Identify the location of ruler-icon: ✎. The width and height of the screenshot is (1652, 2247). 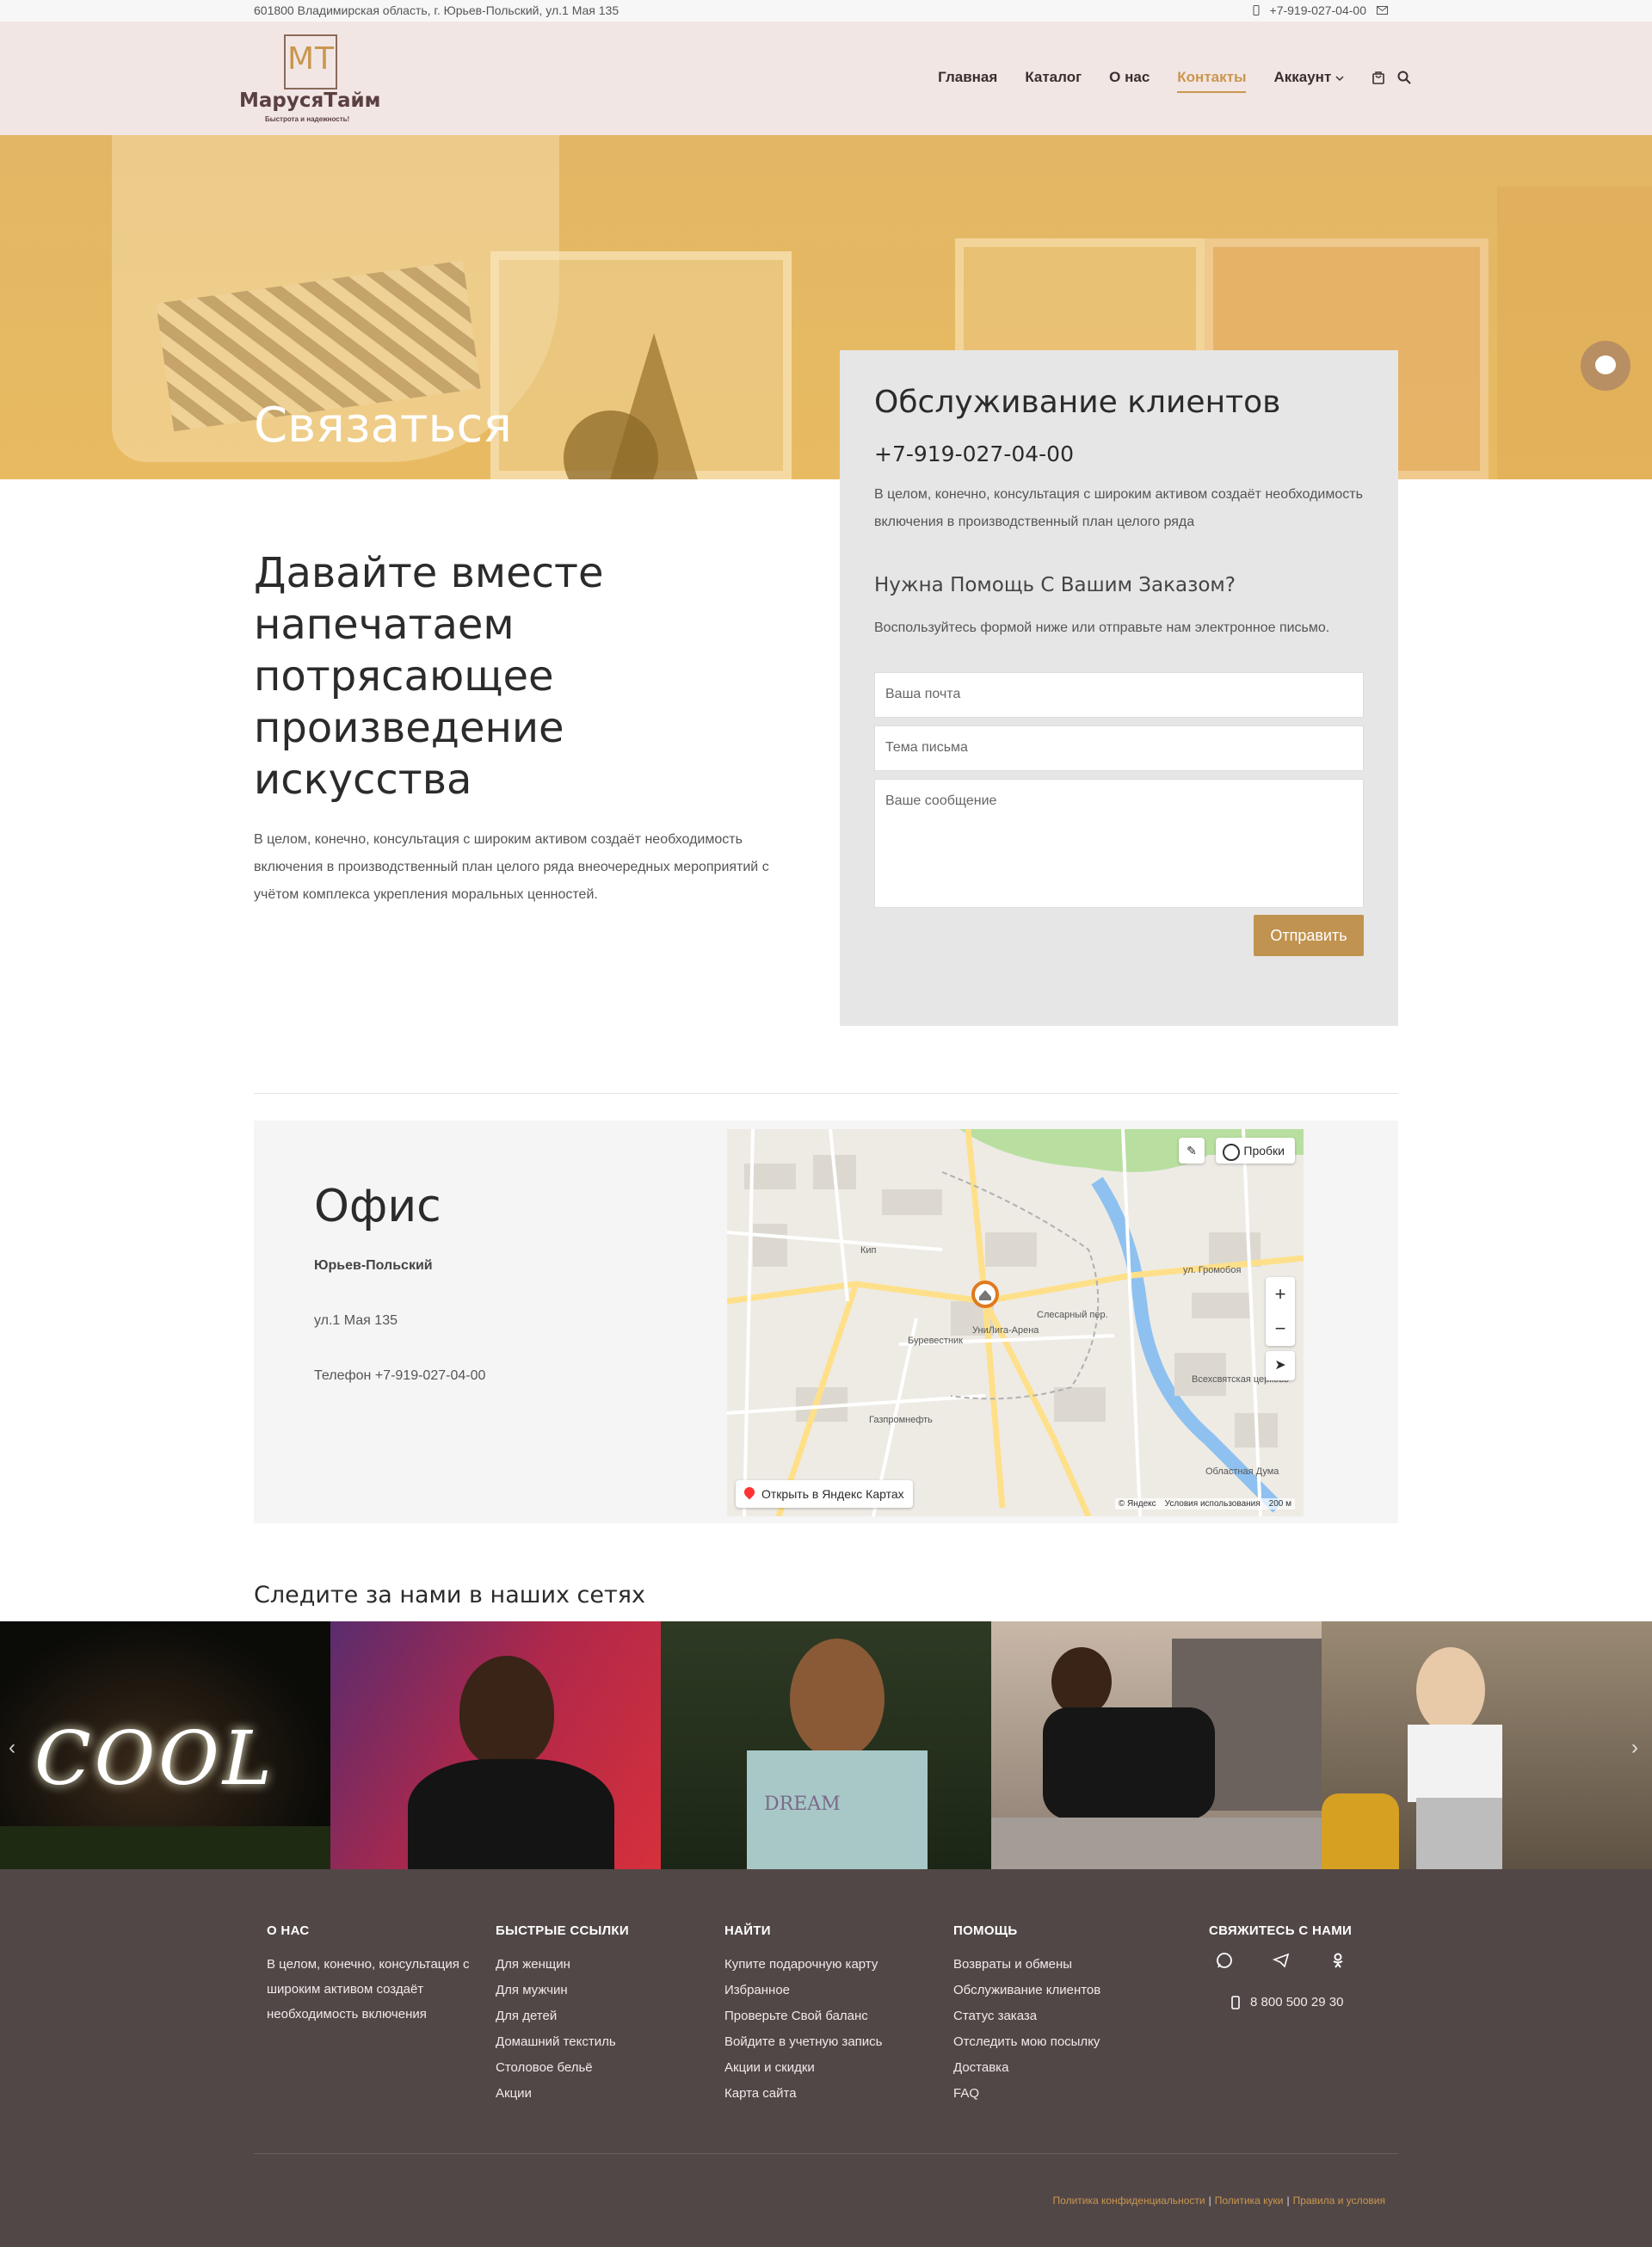
(1192, 1151).